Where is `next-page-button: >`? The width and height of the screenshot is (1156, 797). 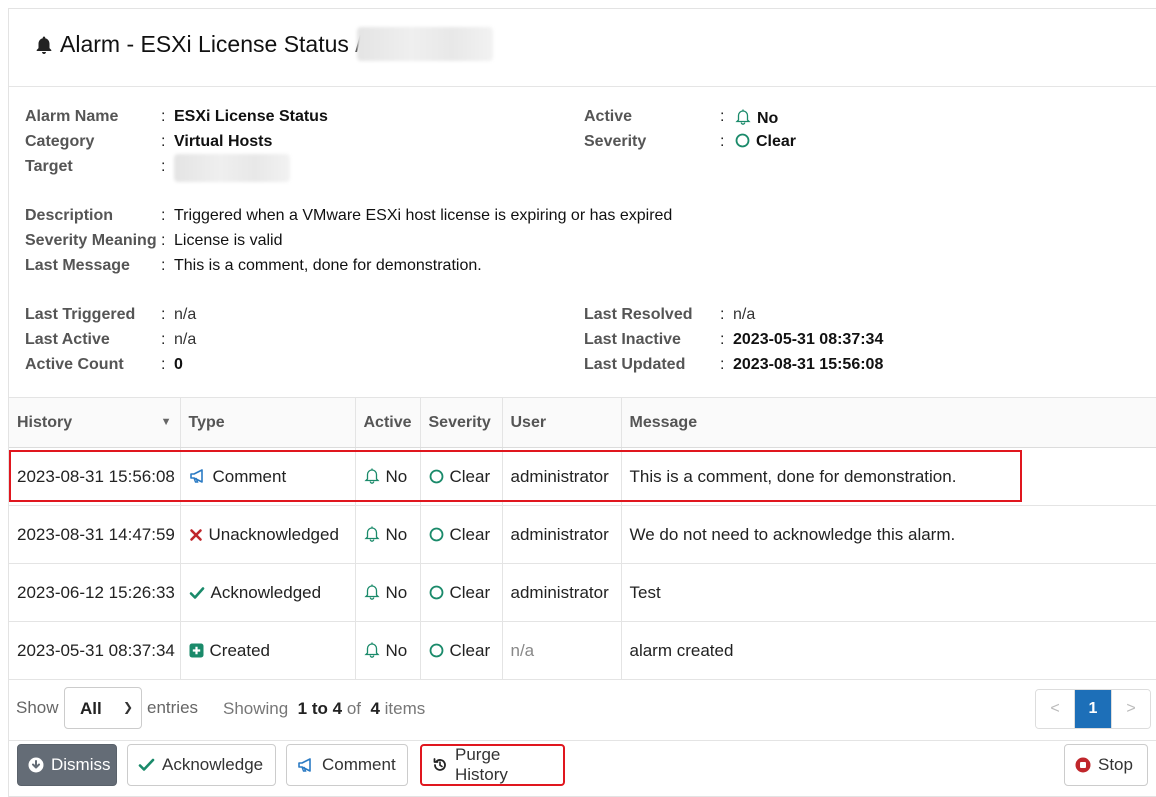
next-page-button: > is located at coordinates (1131, 709).